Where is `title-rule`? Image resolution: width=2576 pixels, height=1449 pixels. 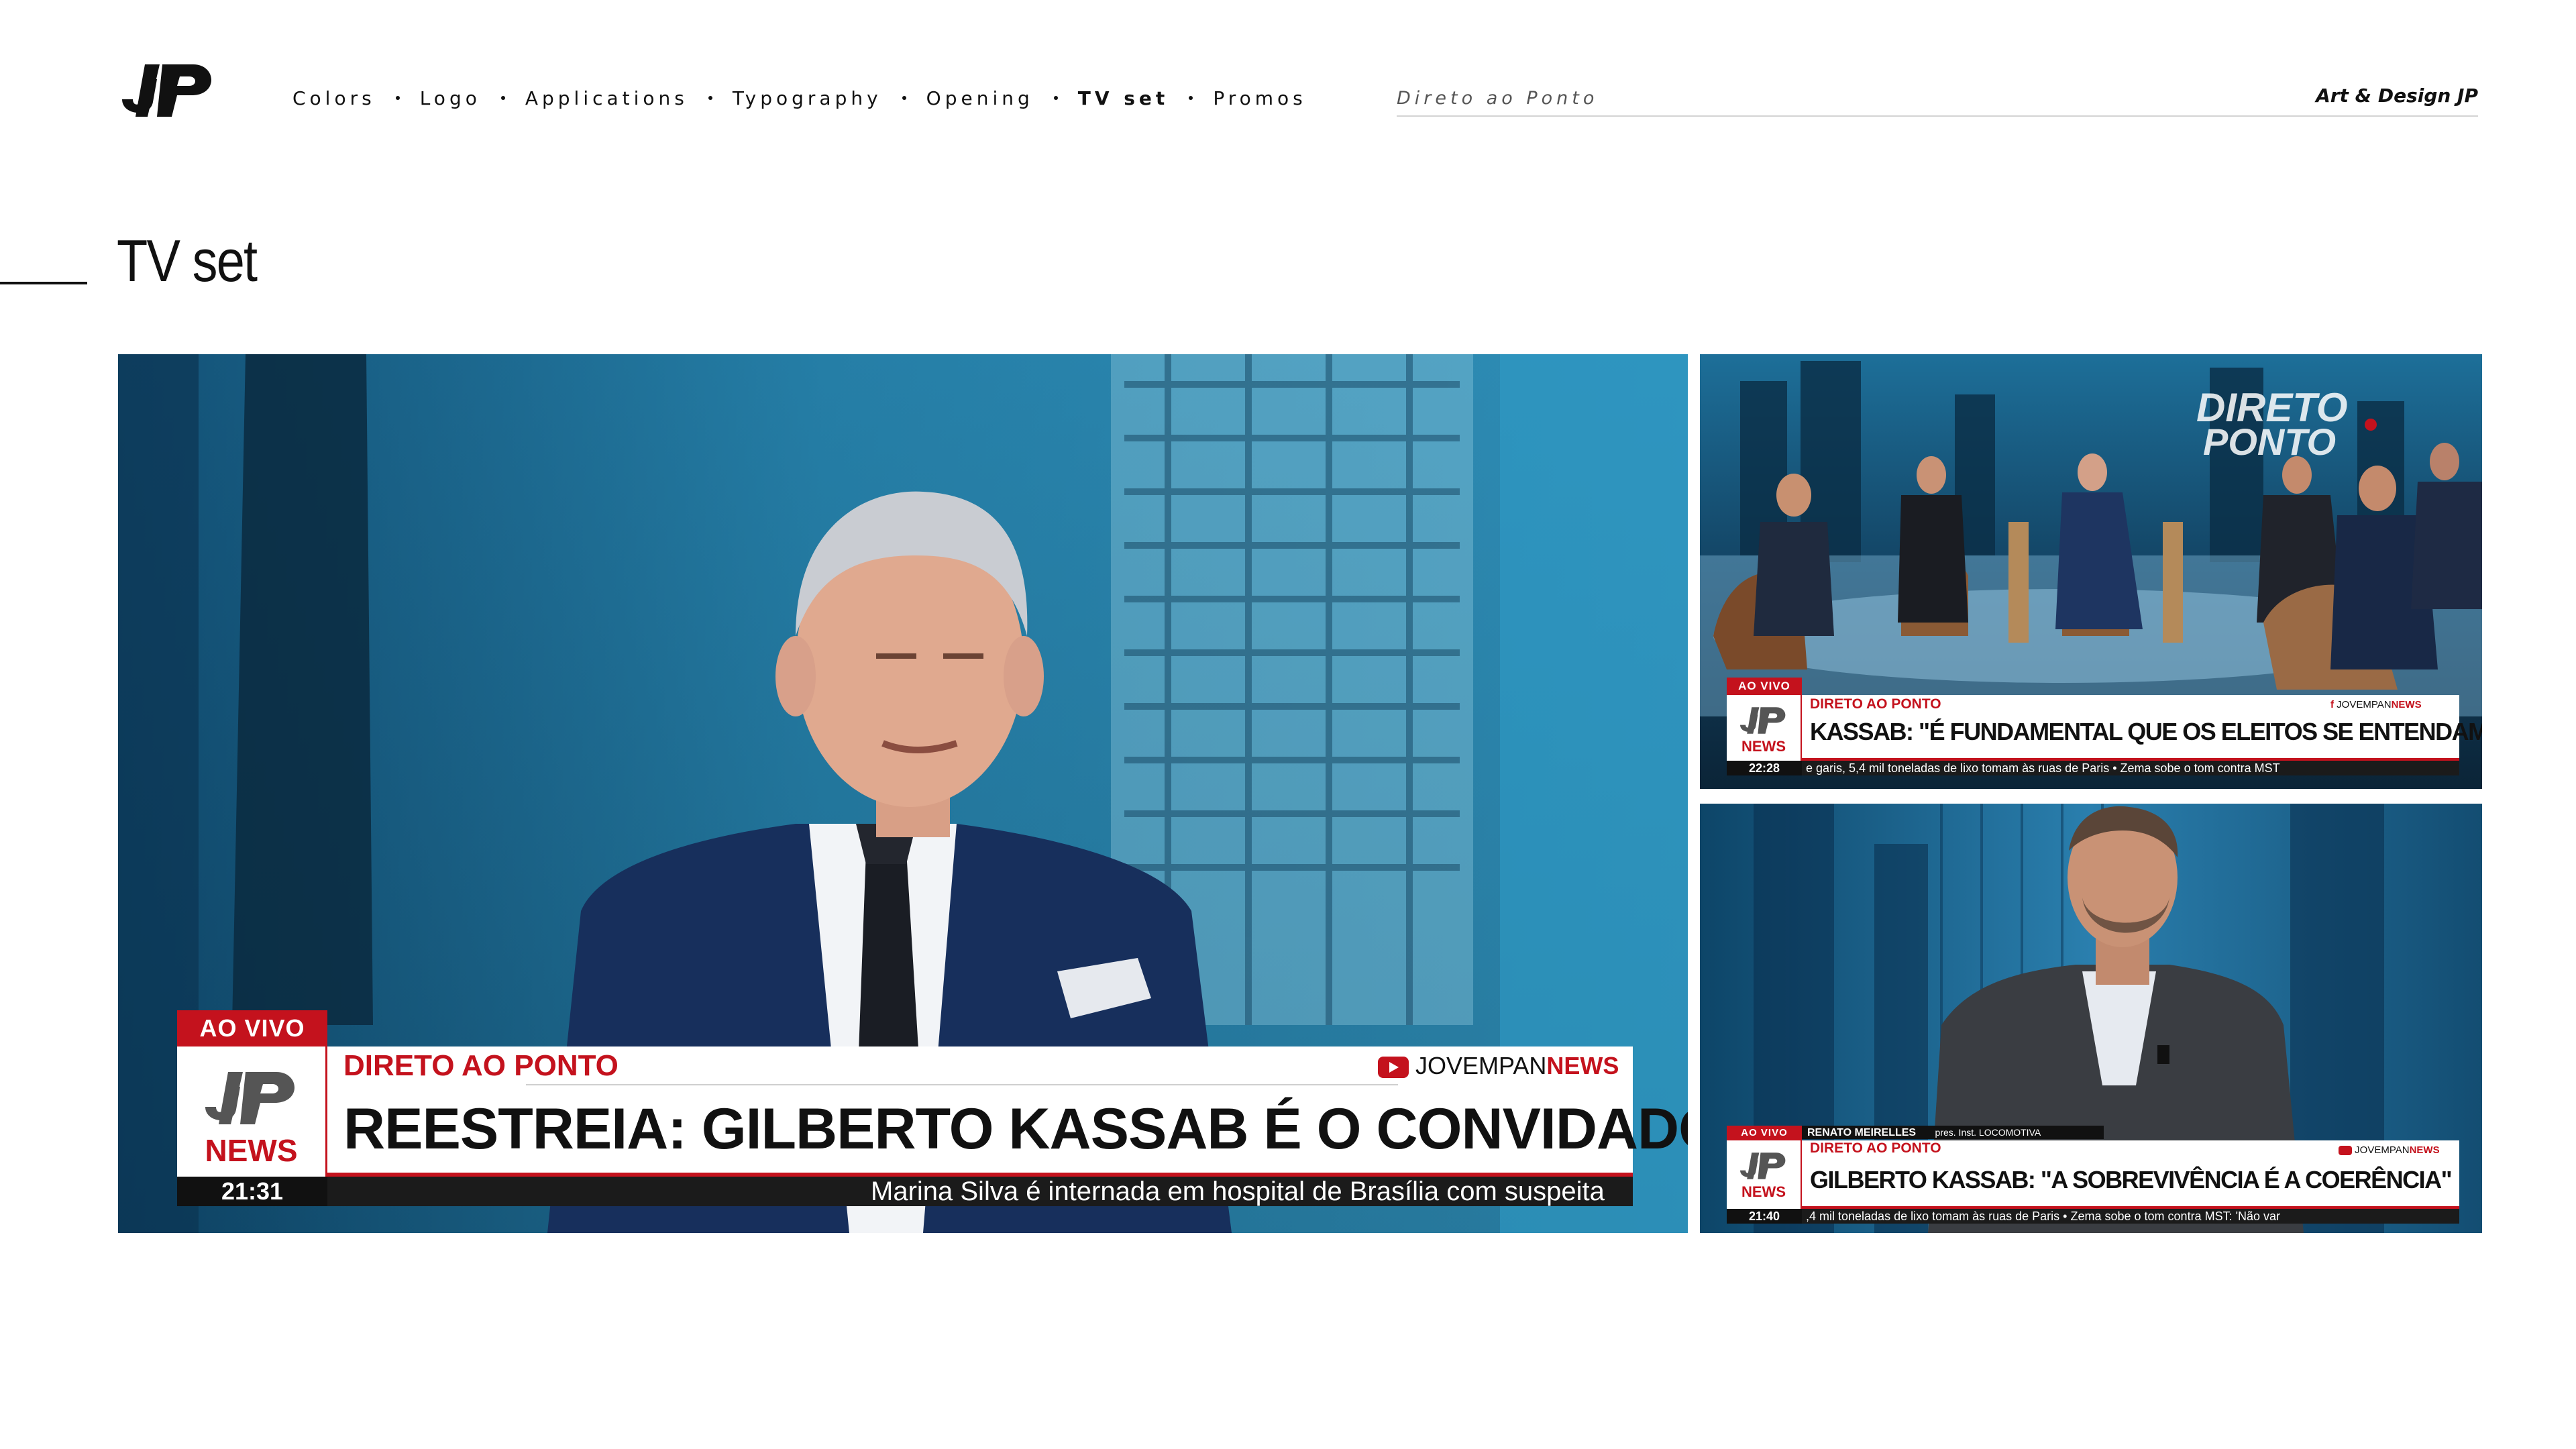 title-rule is located at coordinates (43, 283).